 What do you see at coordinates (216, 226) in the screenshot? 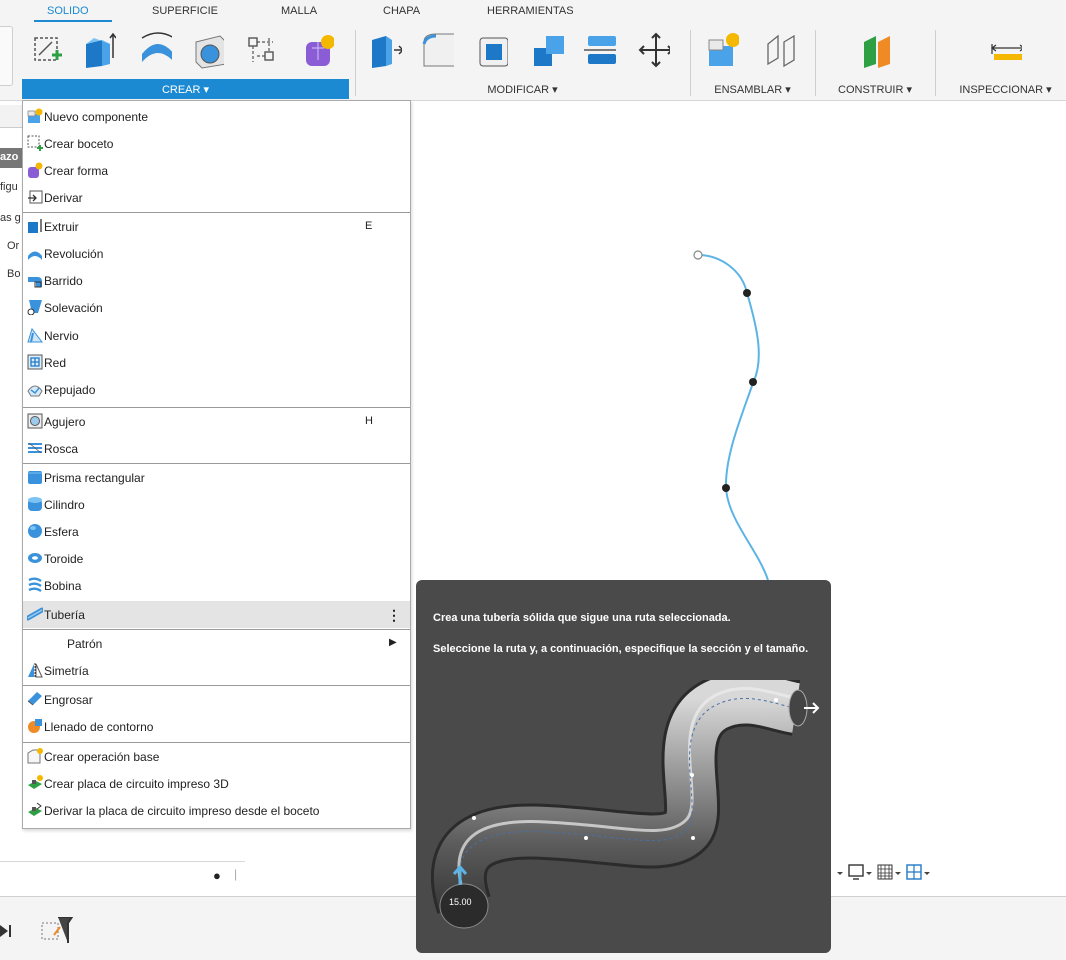
I see `menu-item-extruir: Extruir E` at bounding box center [216, 226].